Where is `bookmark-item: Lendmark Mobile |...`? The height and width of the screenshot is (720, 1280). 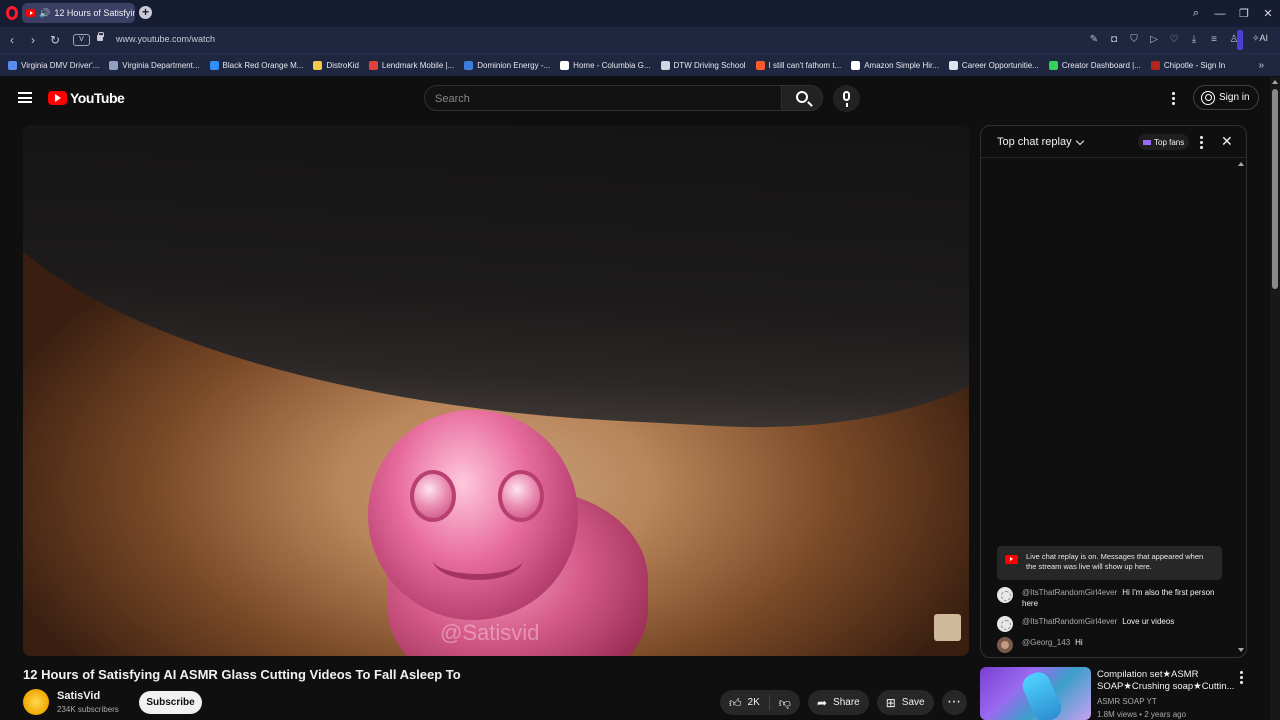
bookmark-item: Lendmark Mobile |... is located at coordinates (411, 65).